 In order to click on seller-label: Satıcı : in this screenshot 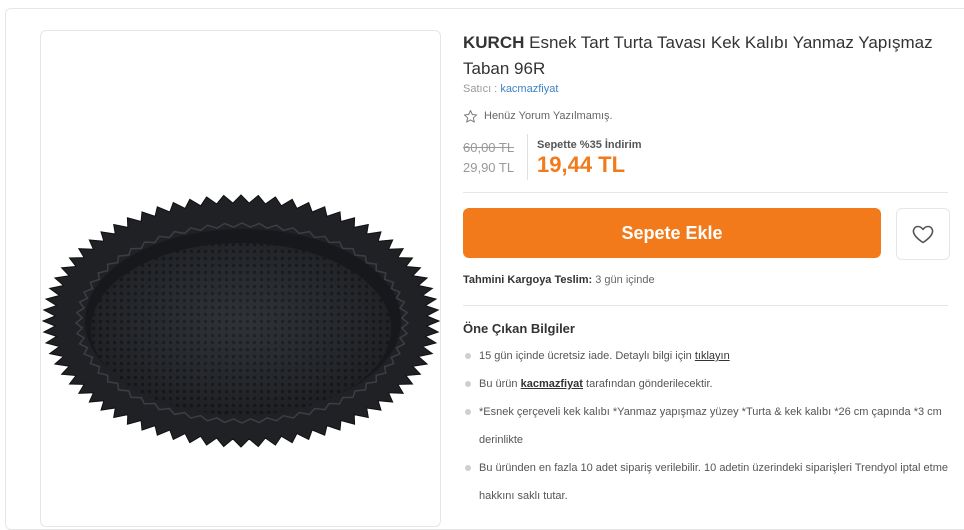, I will do `click(480, 89)`.